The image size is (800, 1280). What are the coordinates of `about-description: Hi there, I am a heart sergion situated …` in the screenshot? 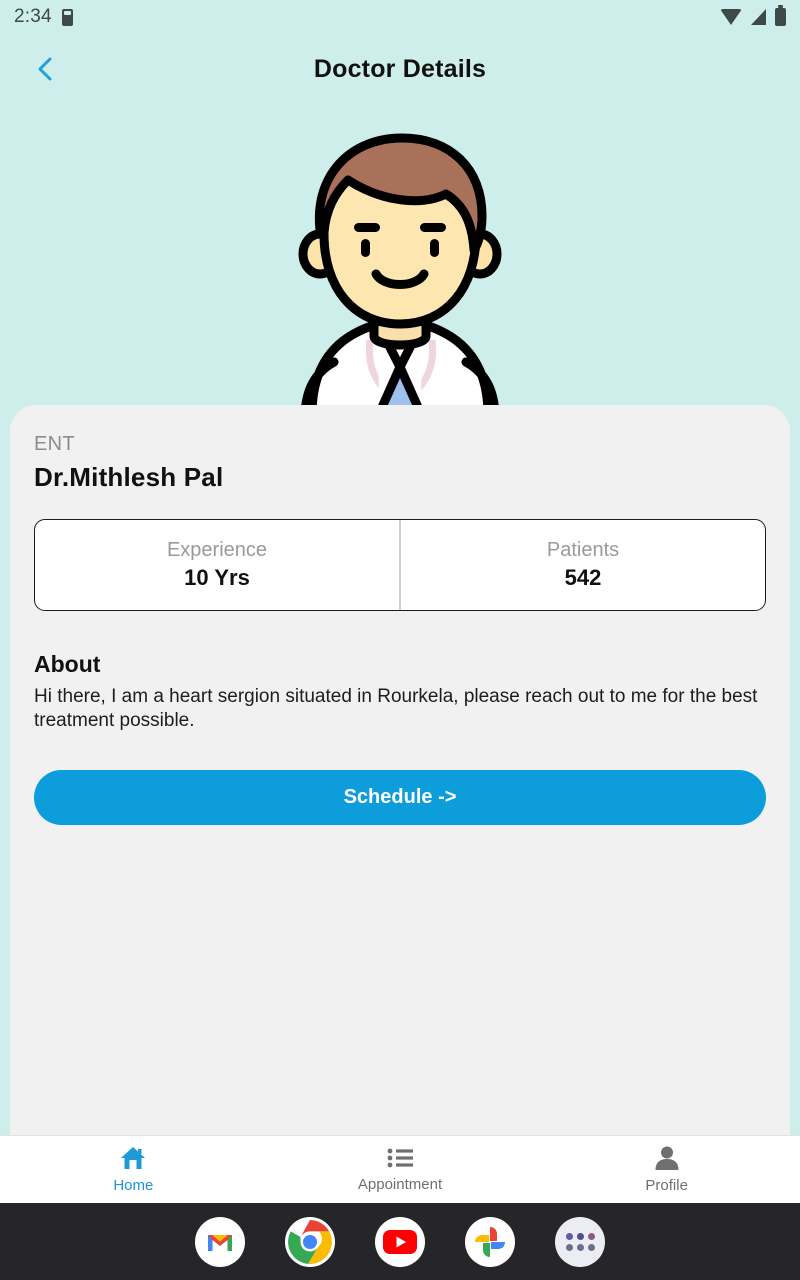 It's located at (396, 708).